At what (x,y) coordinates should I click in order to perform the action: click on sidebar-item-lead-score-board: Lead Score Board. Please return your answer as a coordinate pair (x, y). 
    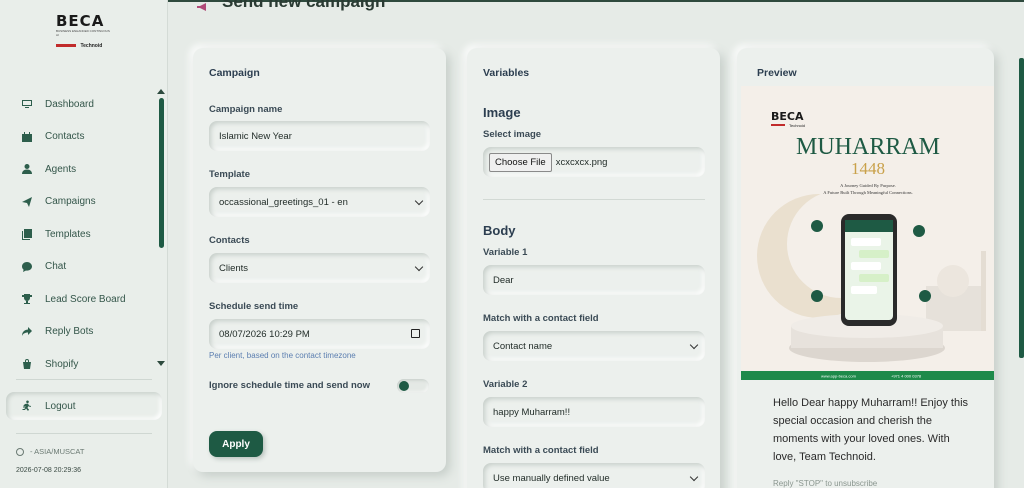
    Looking at the image, I should click on (84, 299).